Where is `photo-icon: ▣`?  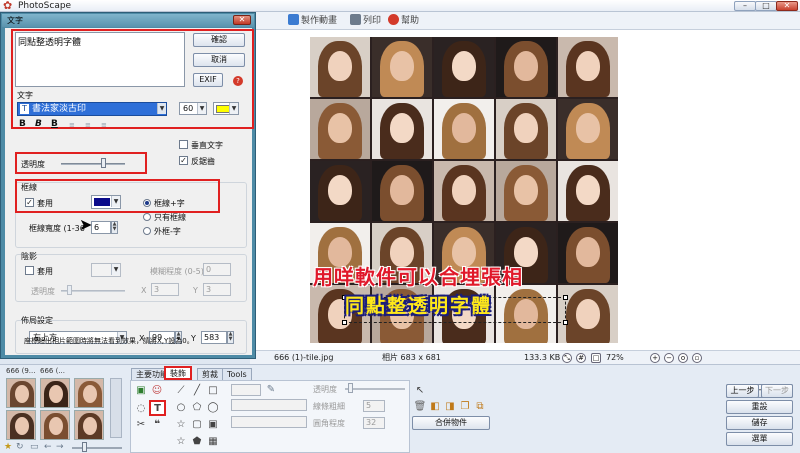 photo-icon: ▣ is located at coordinates (141, 391).